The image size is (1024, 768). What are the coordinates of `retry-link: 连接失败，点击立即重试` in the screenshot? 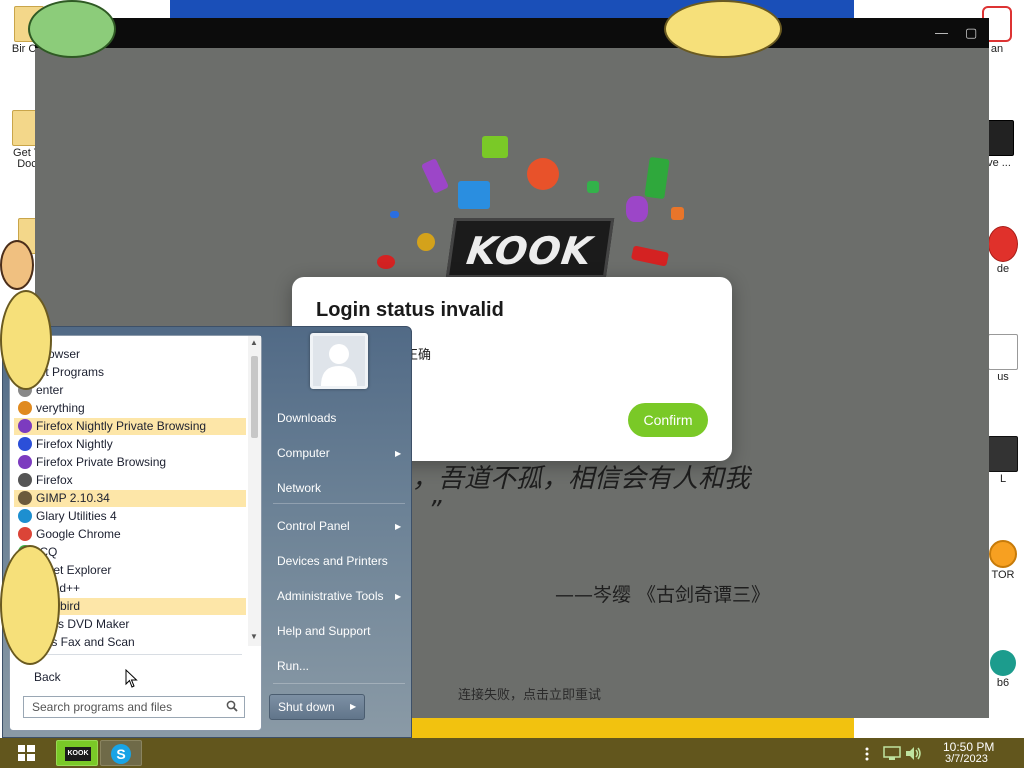 It's located at (529, 693).